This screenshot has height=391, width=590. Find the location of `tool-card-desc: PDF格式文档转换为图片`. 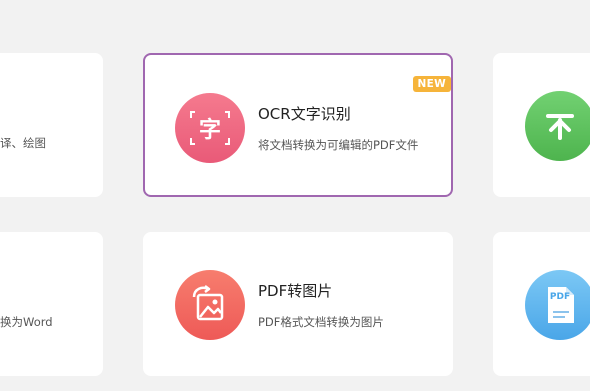

tool-card-desc: PDF格式文档转换为图片 is located at coordinates (321, 322).